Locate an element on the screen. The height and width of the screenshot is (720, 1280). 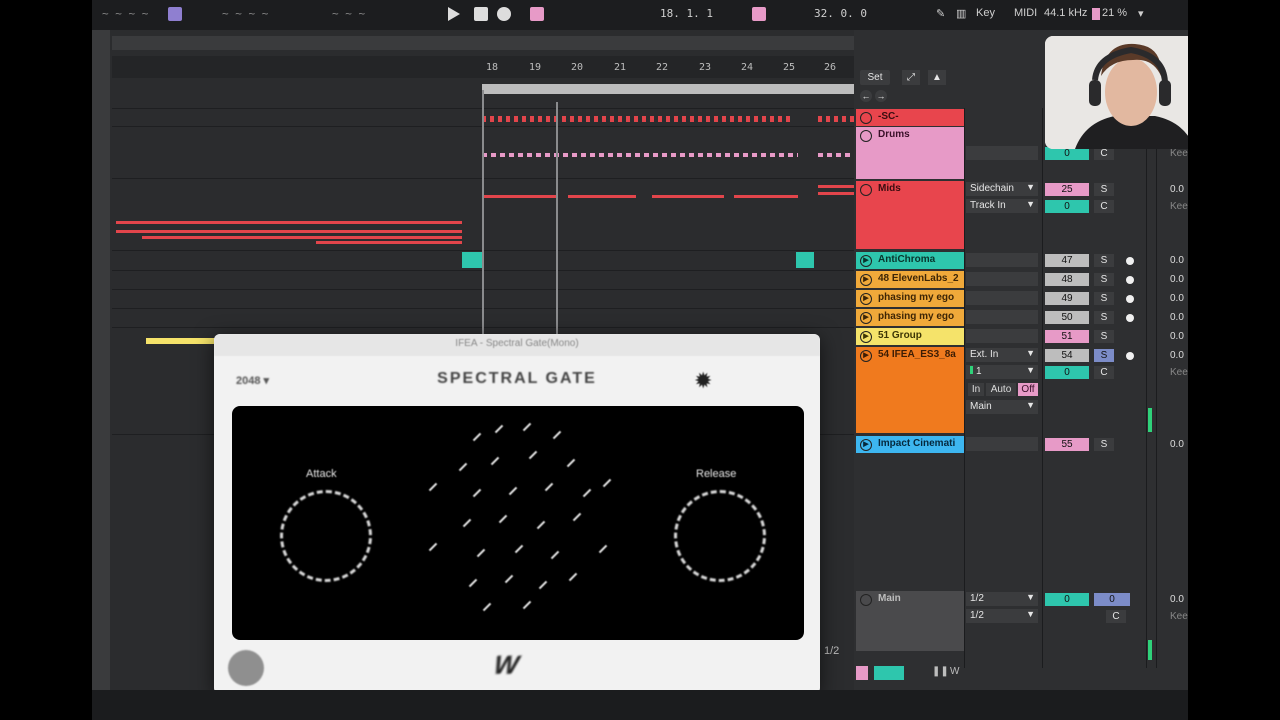
phase1-io is located at coordinates (1002, 298).